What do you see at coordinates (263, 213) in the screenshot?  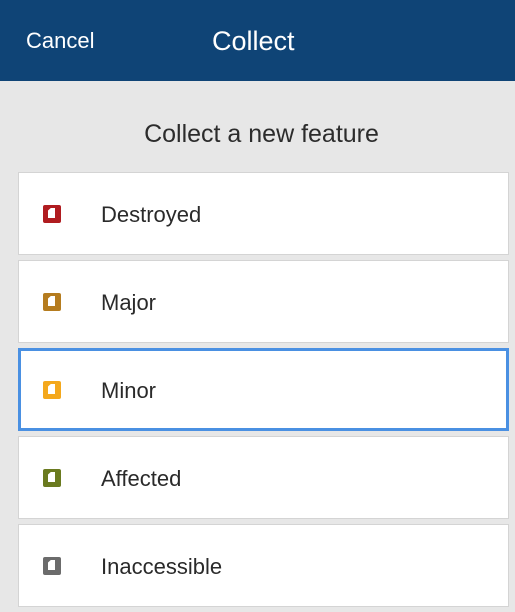 I see `feature-item-destroyed: Destroyed` at bounding box center [263, 213].